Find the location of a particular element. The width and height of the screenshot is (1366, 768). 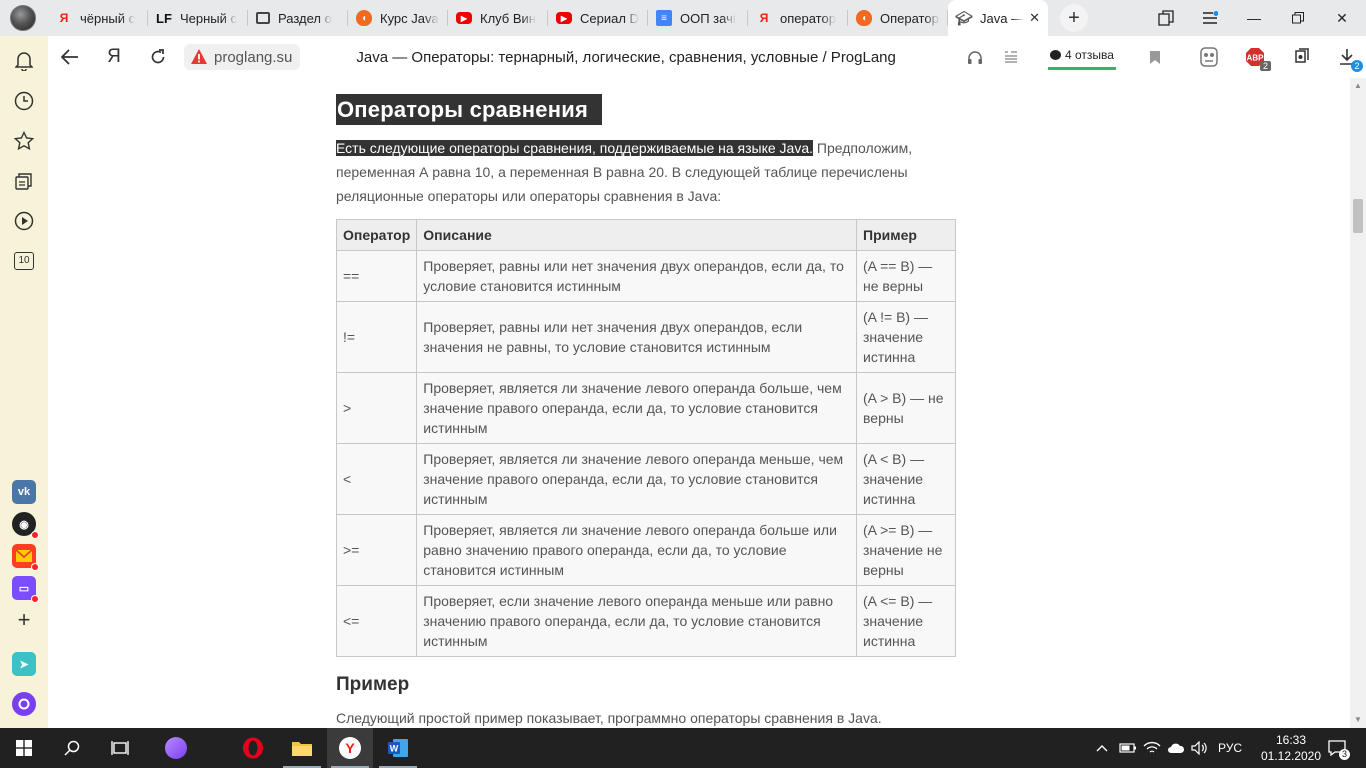

new-tab-button: + is located at coordinates (1074, 18).